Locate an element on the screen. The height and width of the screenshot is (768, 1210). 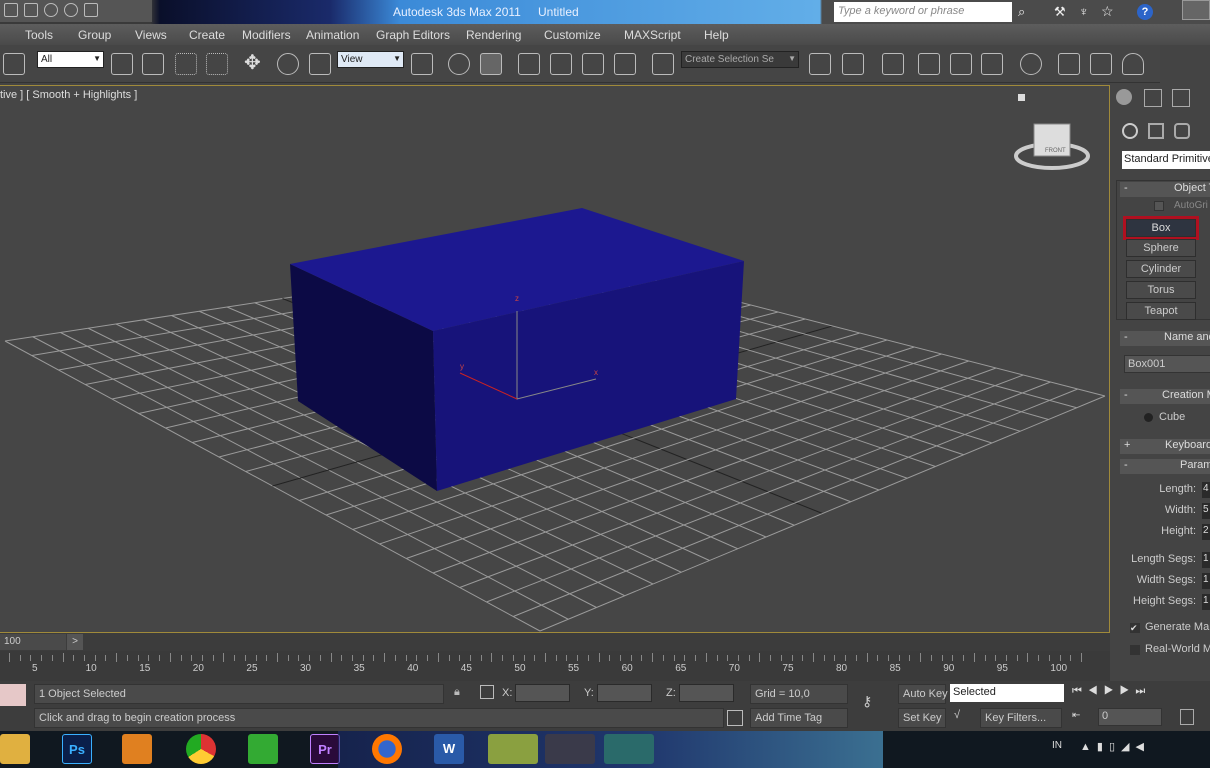
add-time-tag-button: Add Time Tag is located at coordinates (799, 718).